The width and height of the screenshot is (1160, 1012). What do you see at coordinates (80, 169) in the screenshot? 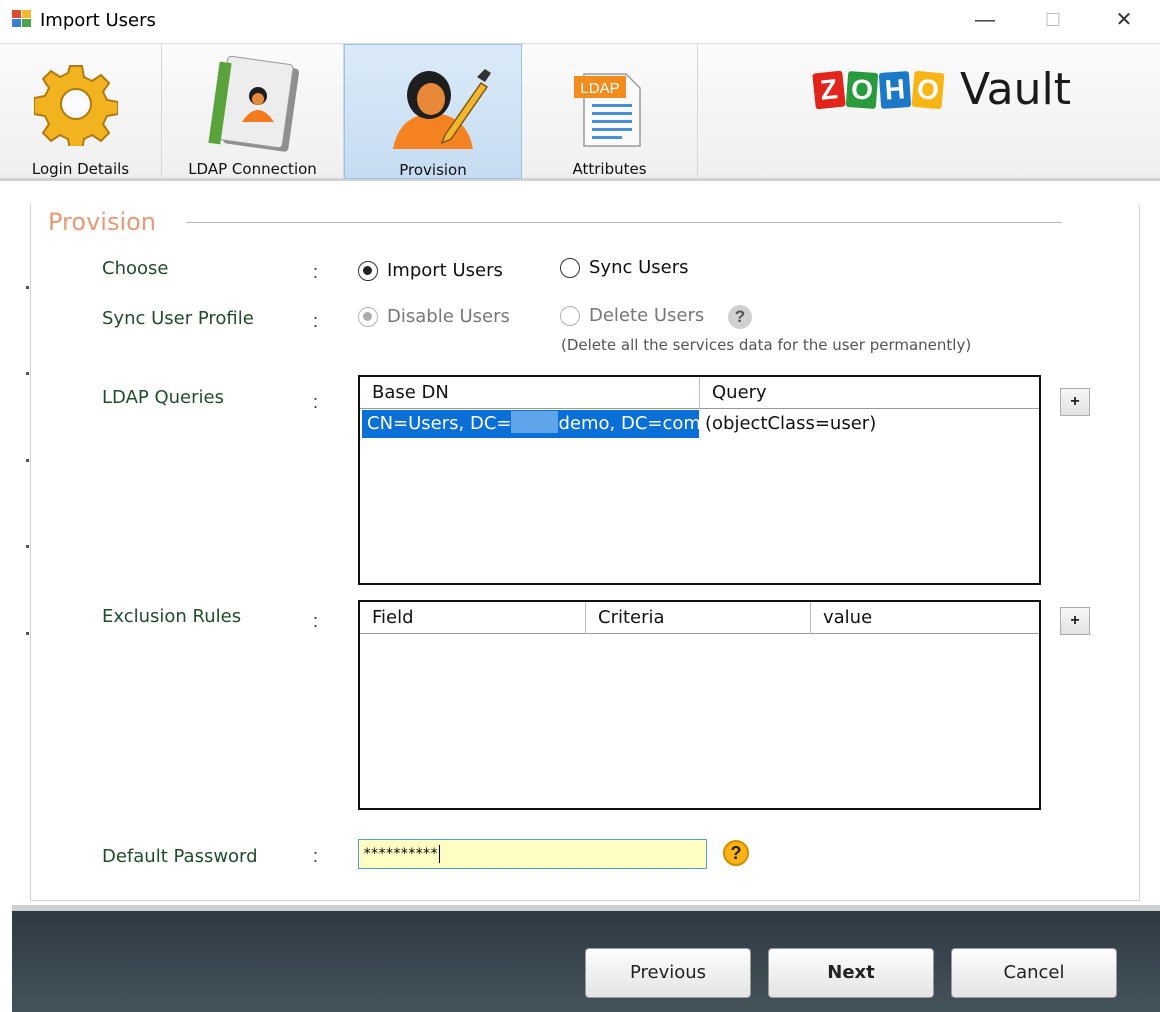
I see `tab-label: Login Details` at bounding box center [80, 169].